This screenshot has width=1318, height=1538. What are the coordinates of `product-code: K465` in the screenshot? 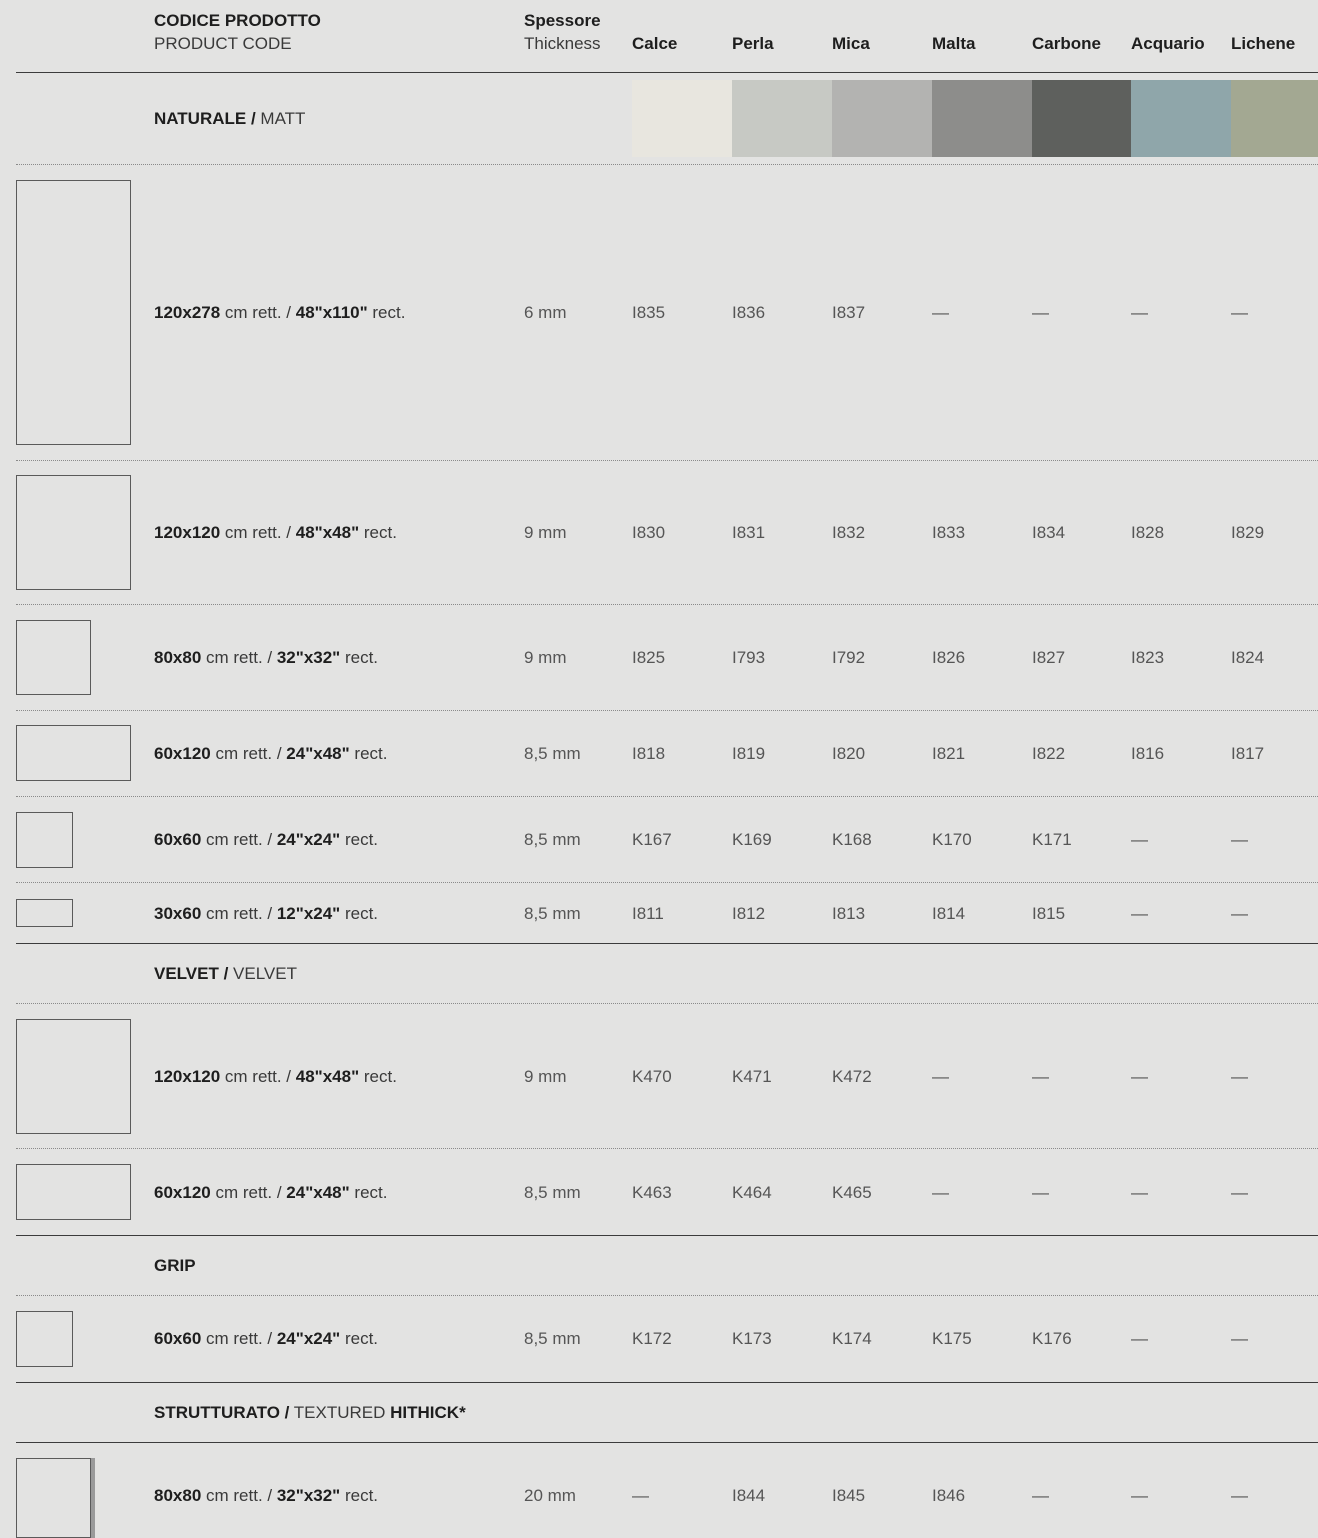 It's located at (852, 1192).